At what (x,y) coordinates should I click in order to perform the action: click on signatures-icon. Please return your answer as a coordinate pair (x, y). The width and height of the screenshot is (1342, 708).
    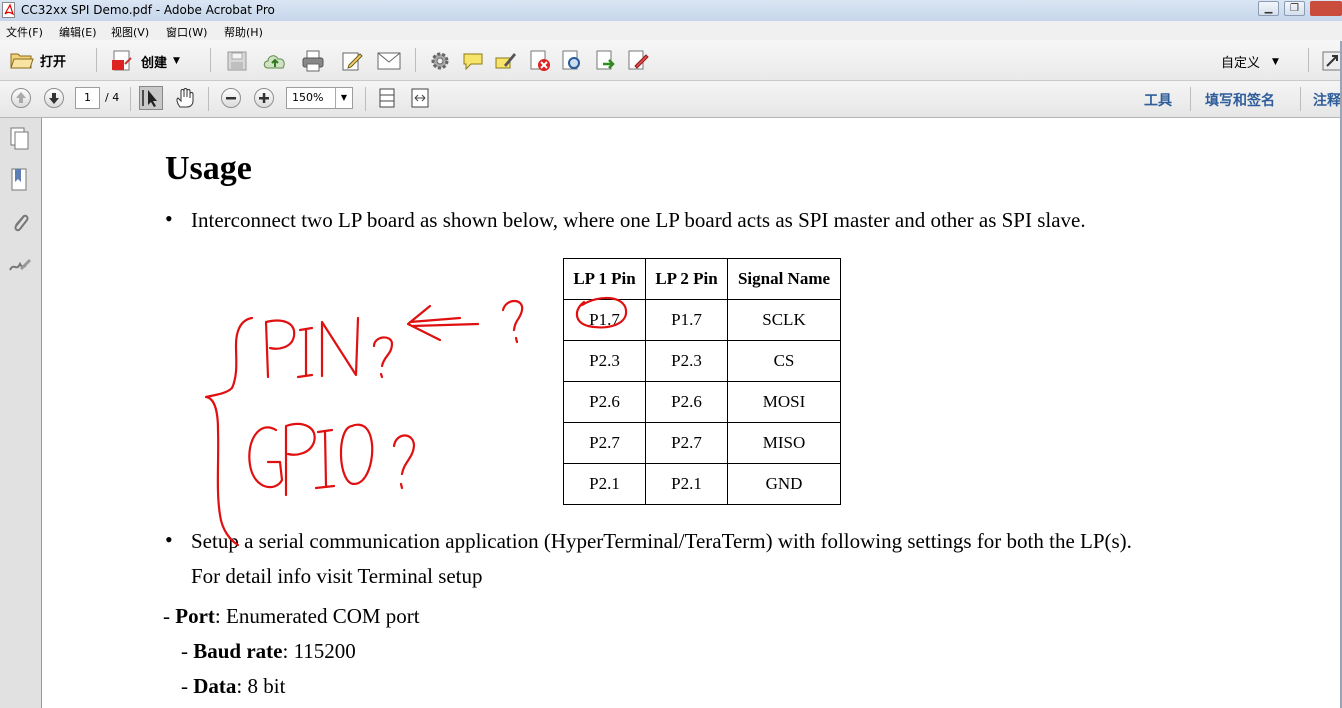
    Looking at the image, I should click on (20, 265).